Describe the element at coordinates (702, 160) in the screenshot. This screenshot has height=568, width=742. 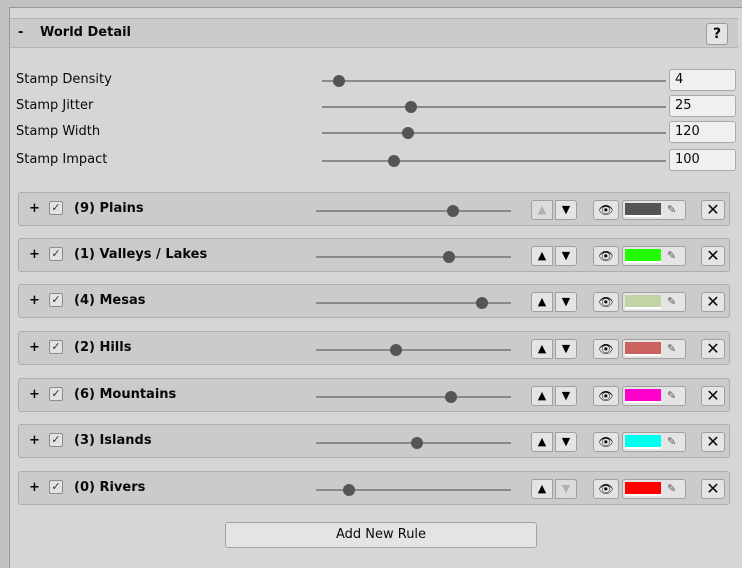
I see `setting-value-field: 100` at that location.